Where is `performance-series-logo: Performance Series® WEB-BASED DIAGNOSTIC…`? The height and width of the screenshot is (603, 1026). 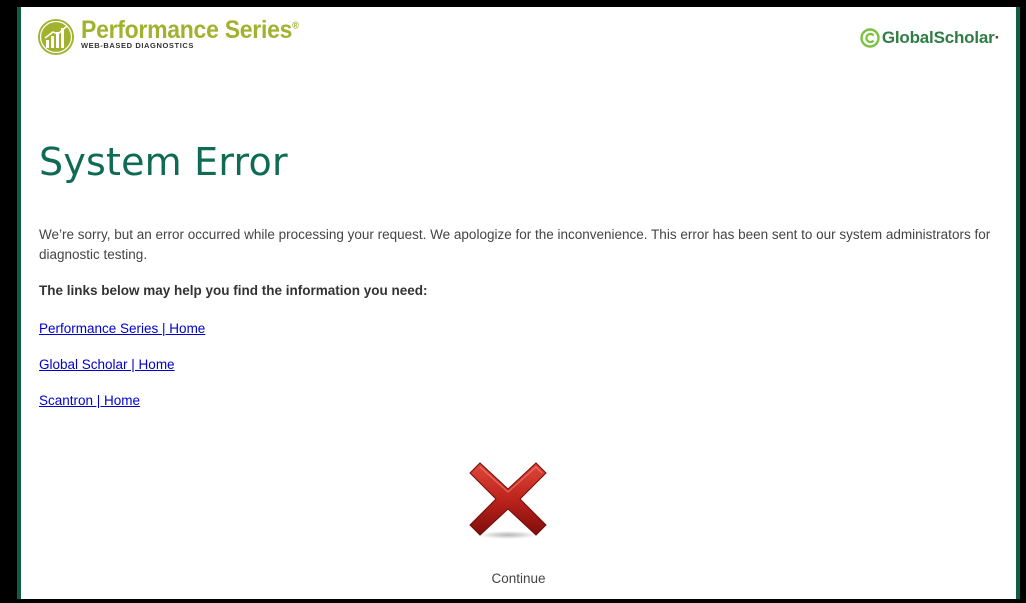
performance-series-logo: Performance Series® WEB-BASED DIAGNOSTIC… is located at coordinates (177, 40).